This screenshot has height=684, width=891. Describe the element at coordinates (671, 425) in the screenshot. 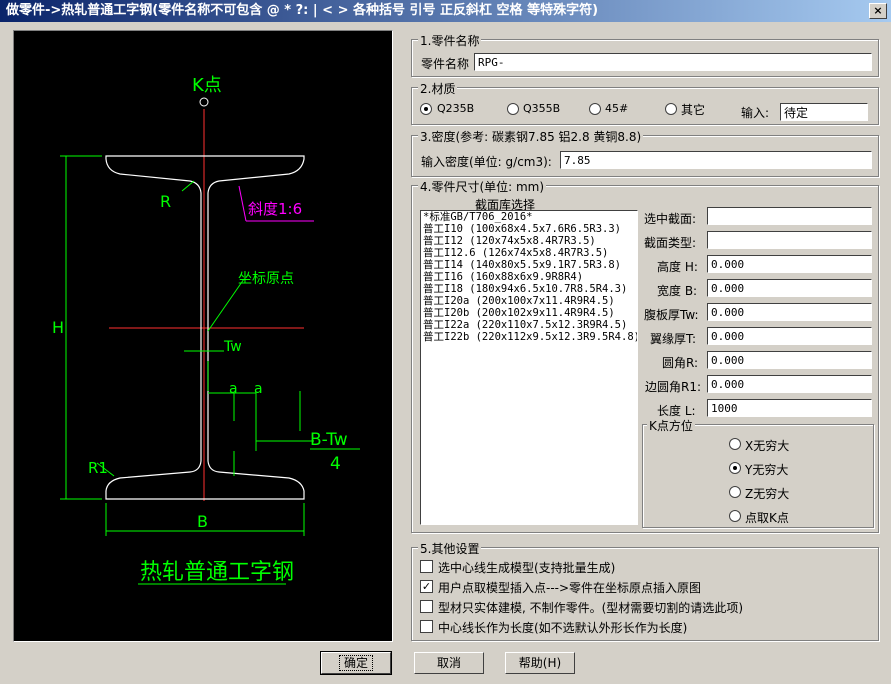

I see `k-point-group-label: K点方位` at that location.